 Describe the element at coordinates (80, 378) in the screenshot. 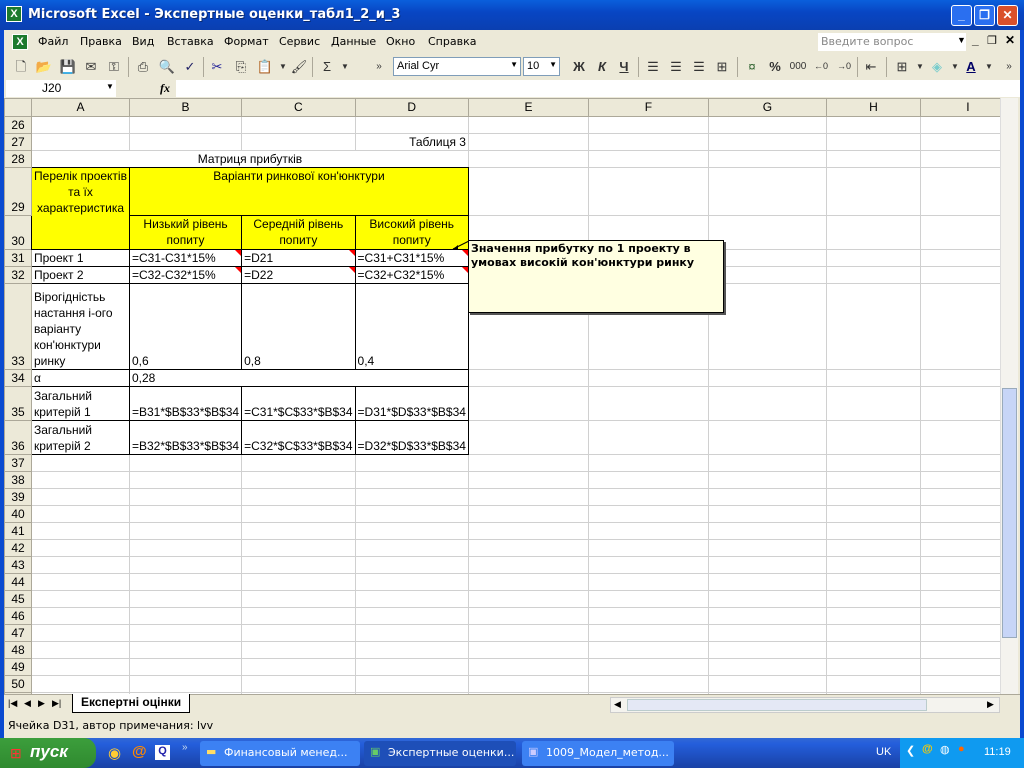

I see `cell: α` at that location.